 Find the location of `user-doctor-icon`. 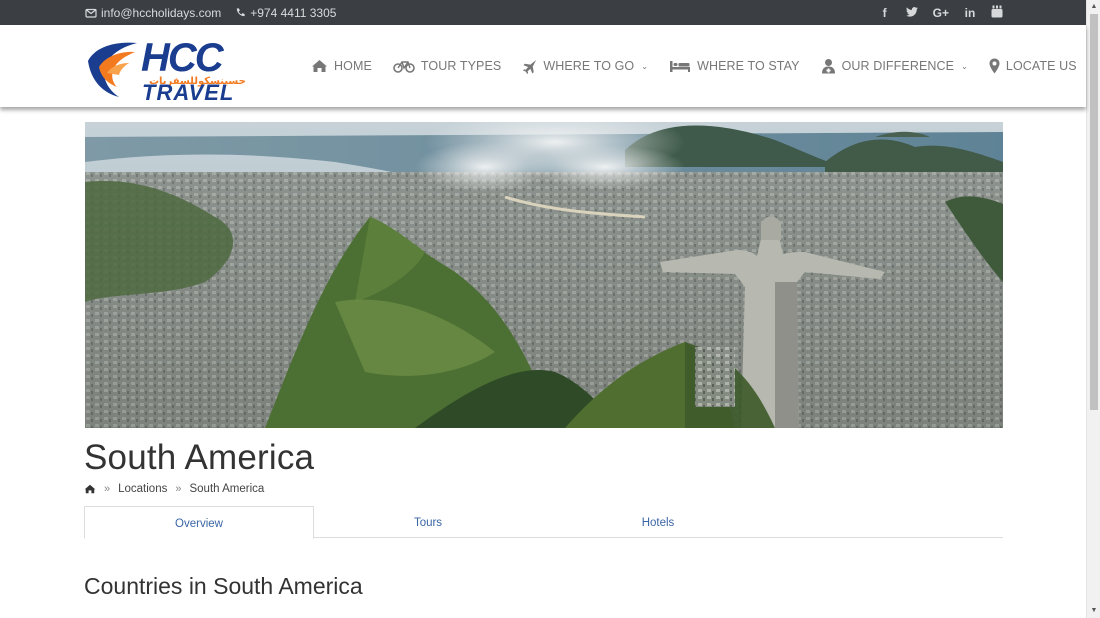

user-doctor-icon is located at coordinates (828, 66).